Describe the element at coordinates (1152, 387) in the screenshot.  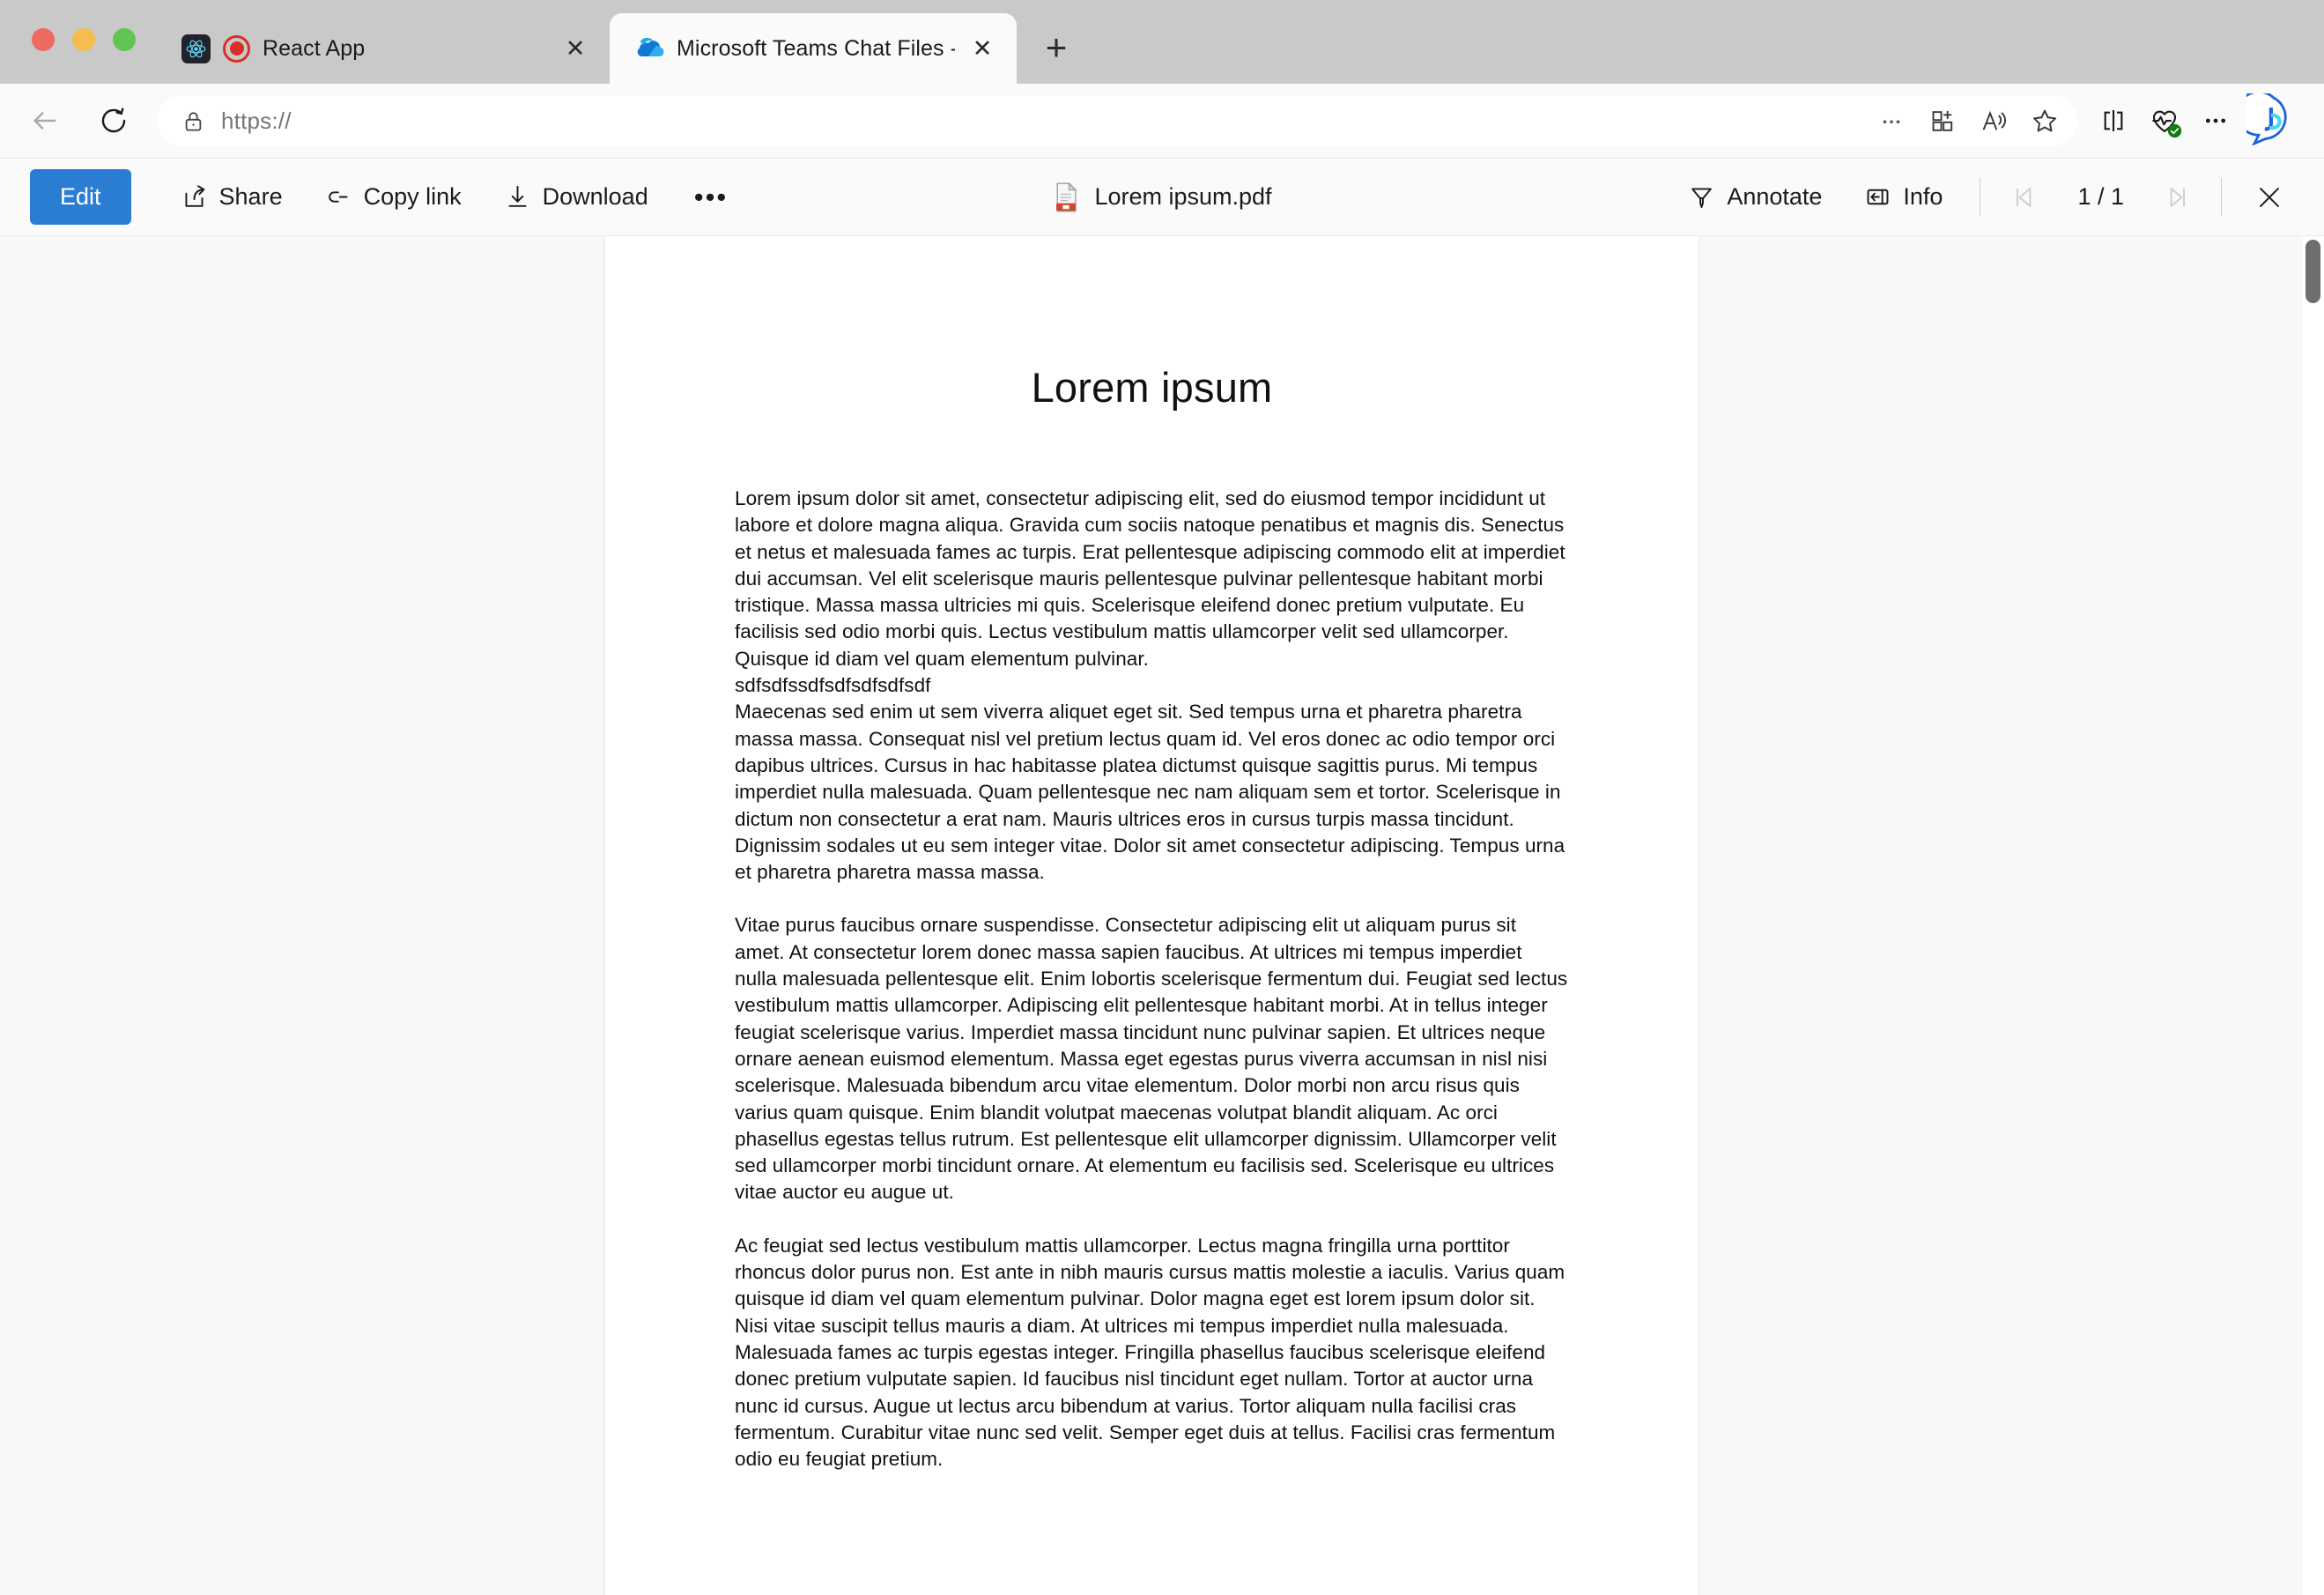
I see `document-title: Lorem ipsum` at that location.